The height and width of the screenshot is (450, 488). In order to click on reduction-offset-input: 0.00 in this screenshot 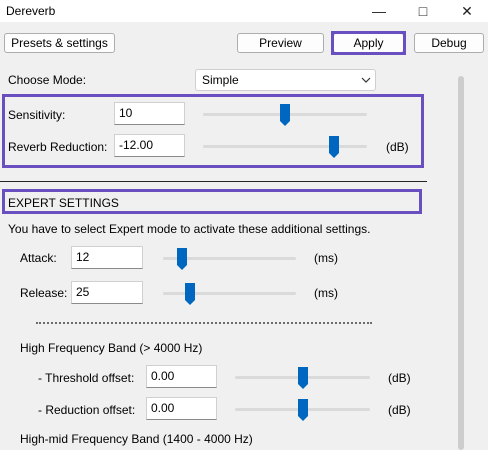, I will do `click(181, 408)`.